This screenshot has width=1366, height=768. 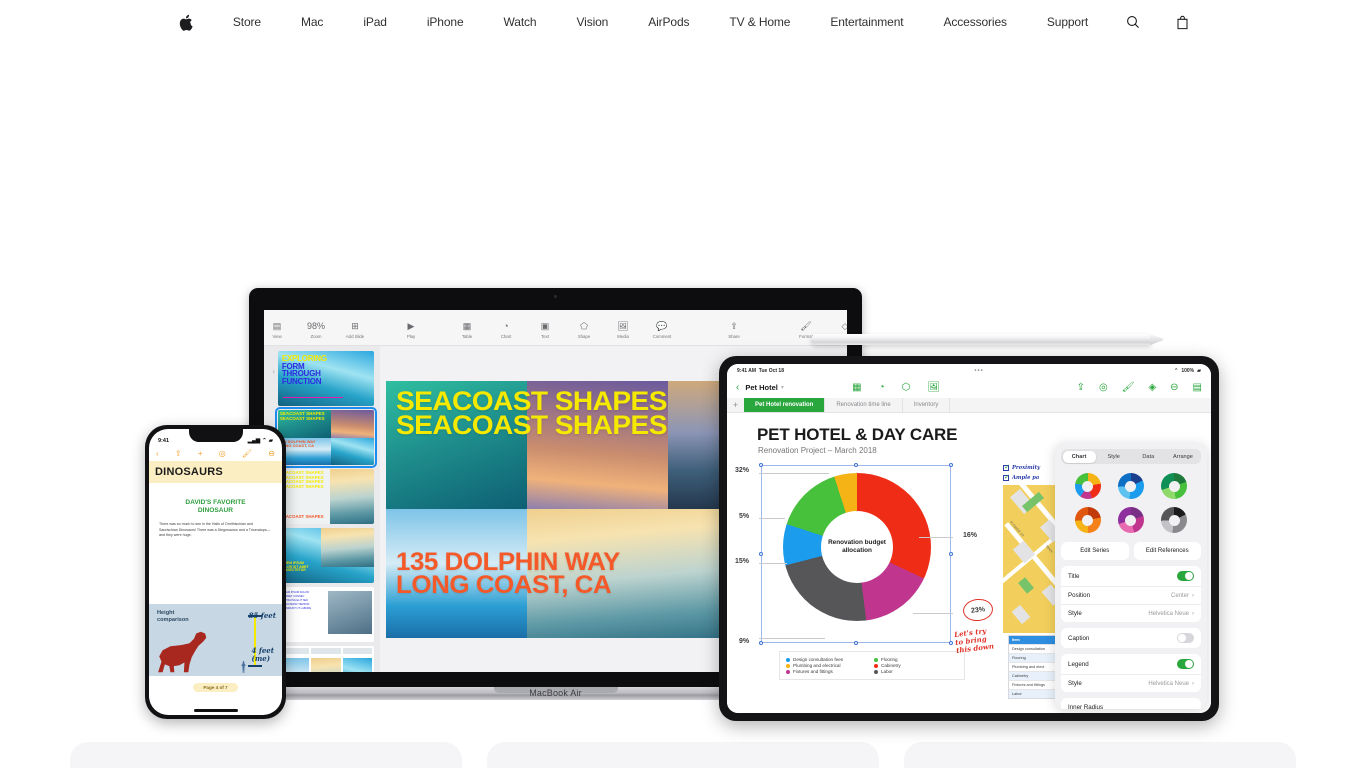 I want to click on title-toggle, so click(x=1185, y=576).